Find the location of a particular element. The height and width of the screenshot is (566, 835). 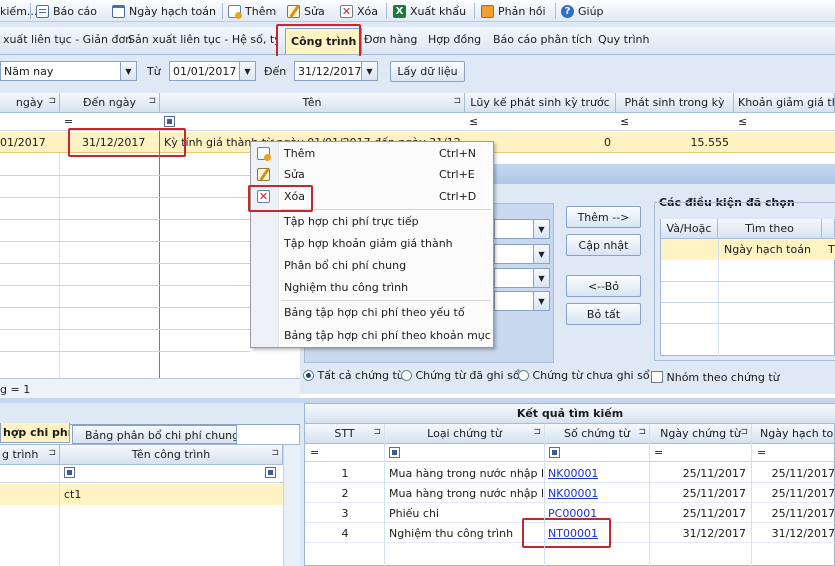

edit-button: Sửa is located at coordinates (306, 11).